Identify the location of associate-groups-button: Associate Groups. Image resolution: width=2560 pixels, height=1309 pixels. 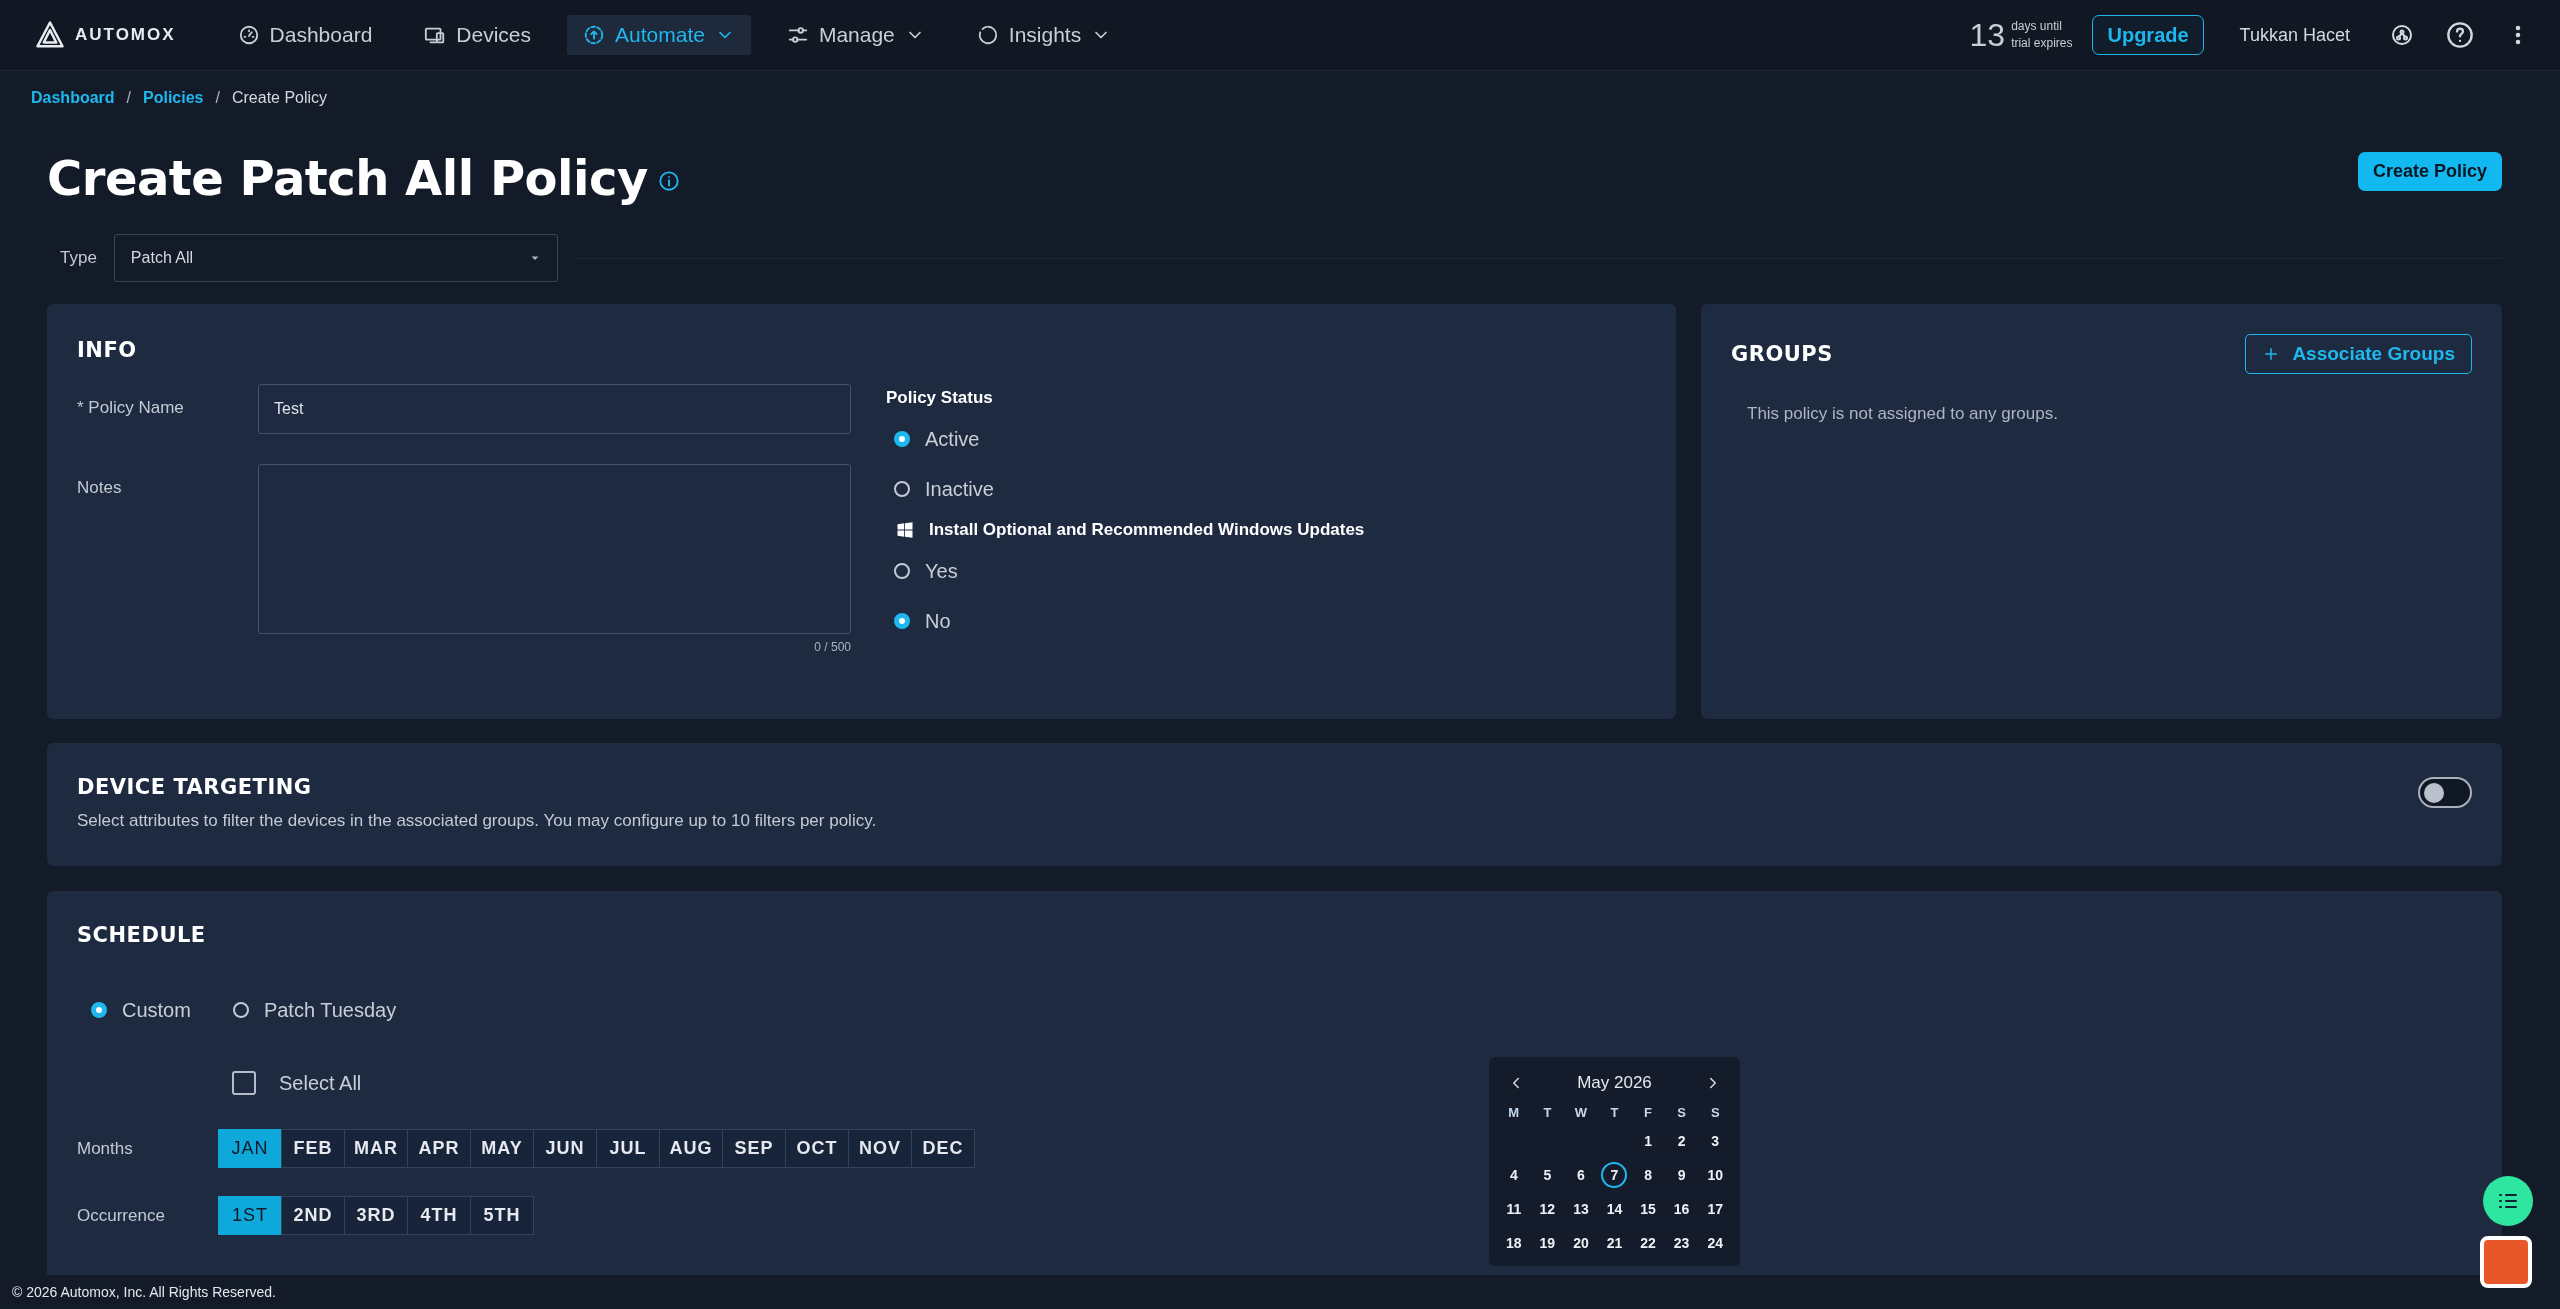
(2358, 354).